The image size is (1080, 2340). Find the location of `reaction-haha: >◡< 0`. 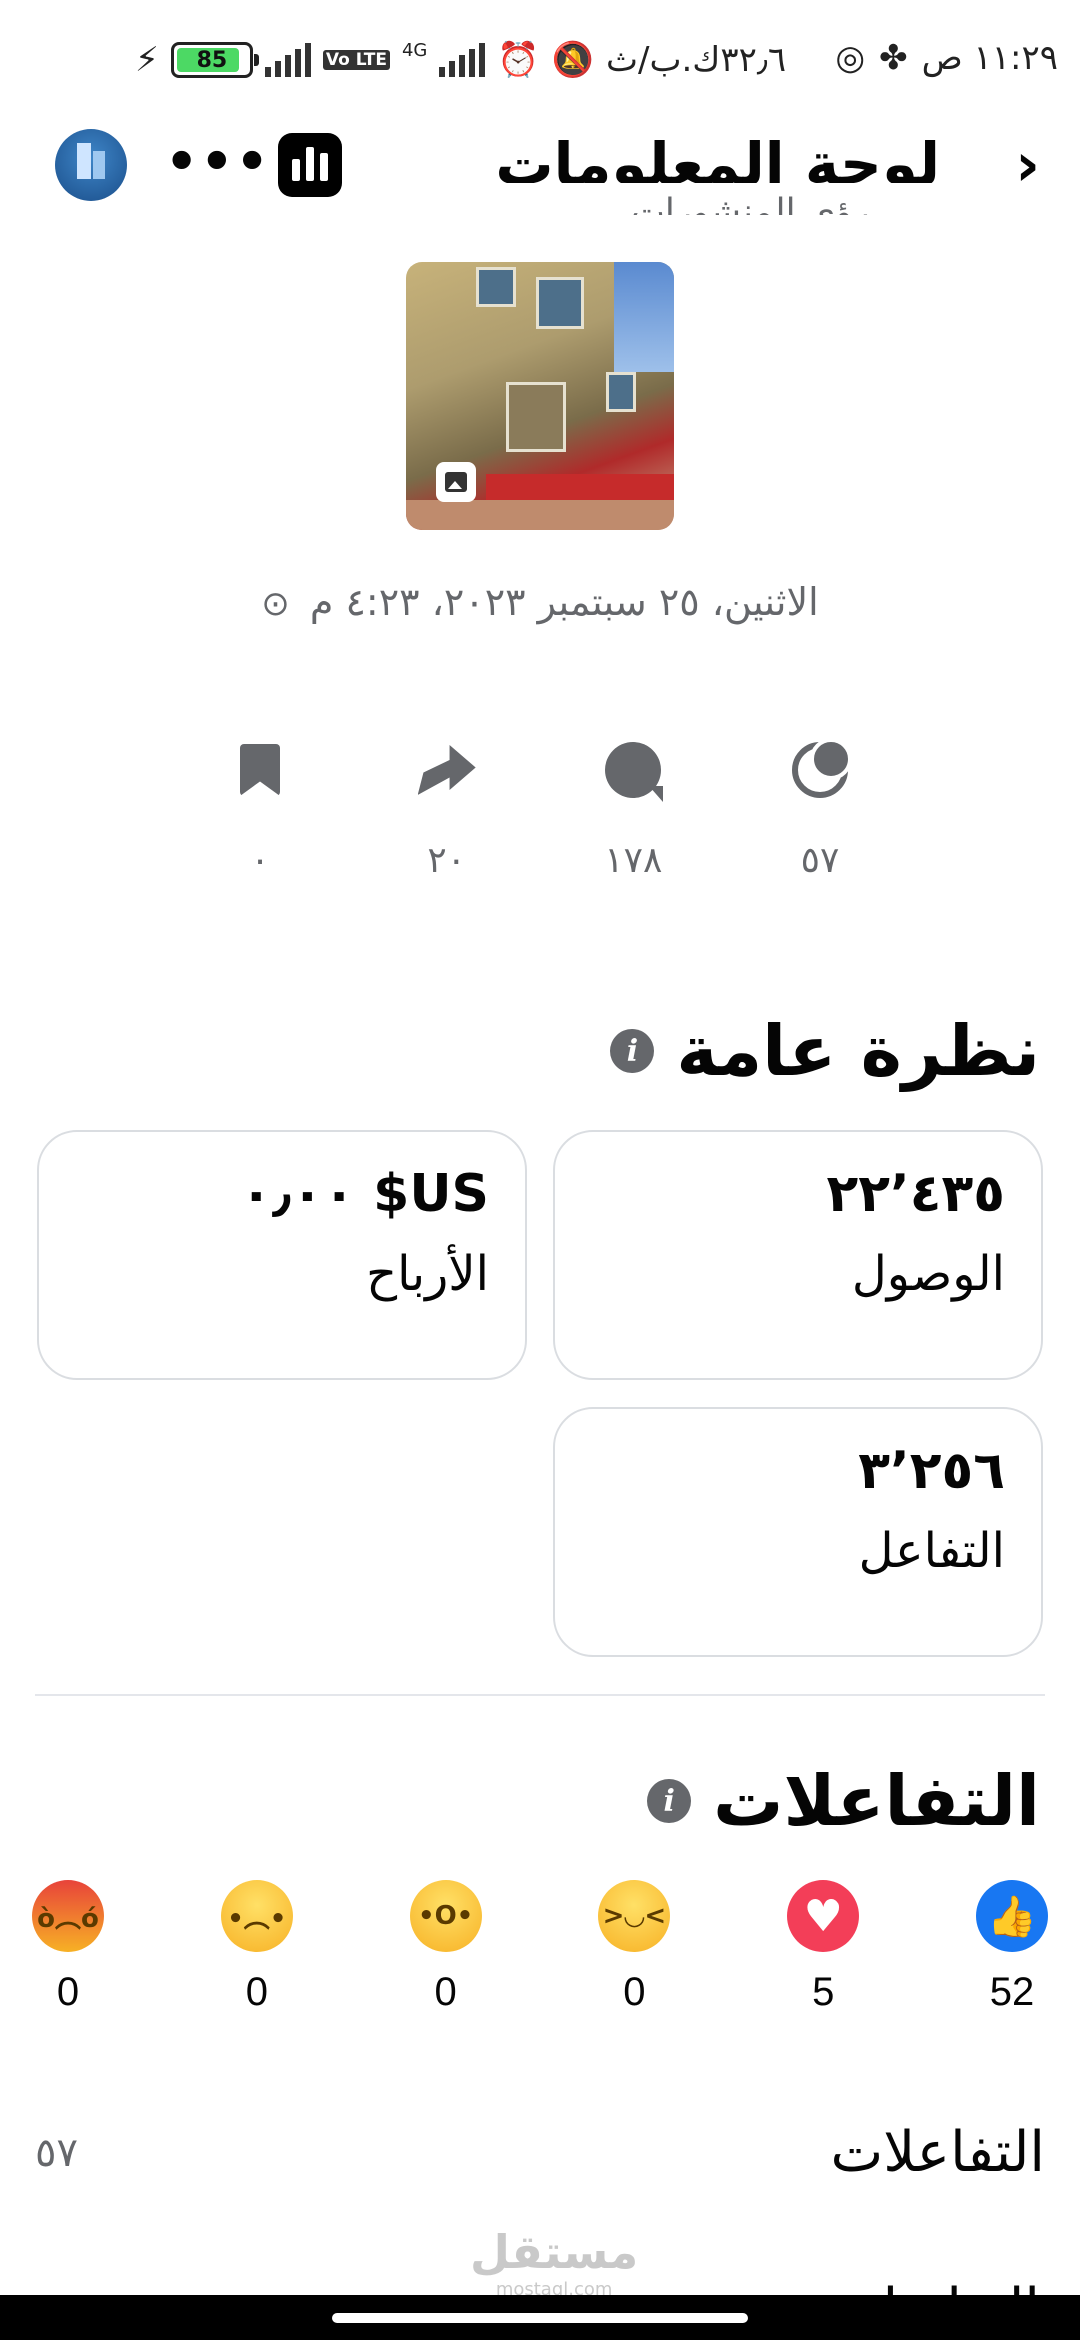

reaction-haha: >◡< 0 is located at coordinates (634, 1947).